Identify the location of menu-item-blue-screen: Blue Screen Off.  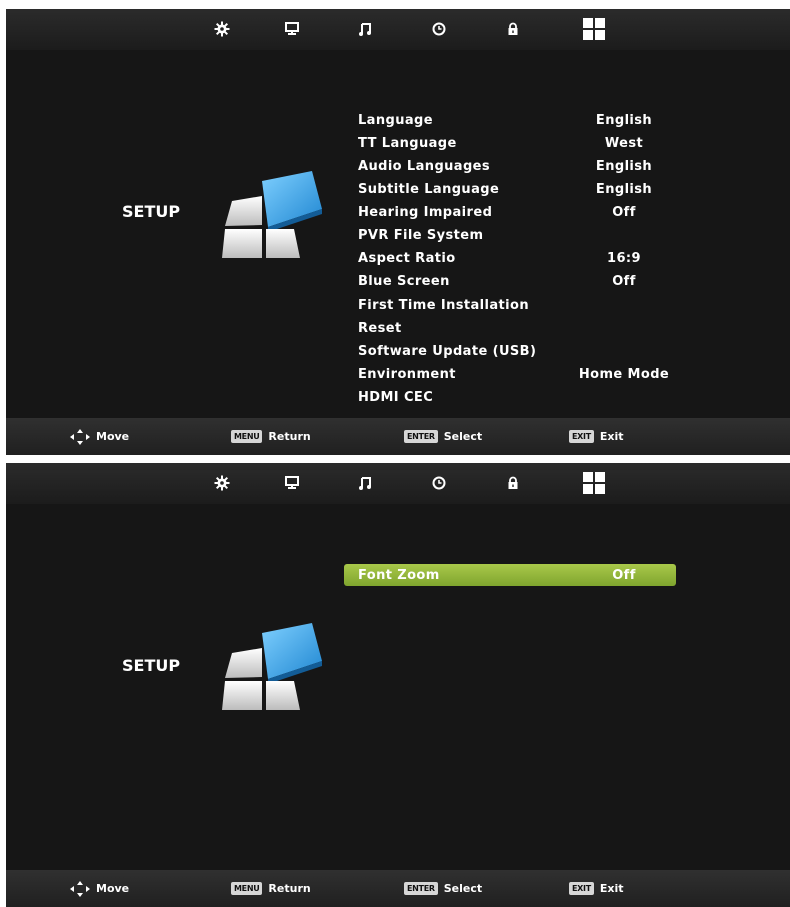
(514, 281).